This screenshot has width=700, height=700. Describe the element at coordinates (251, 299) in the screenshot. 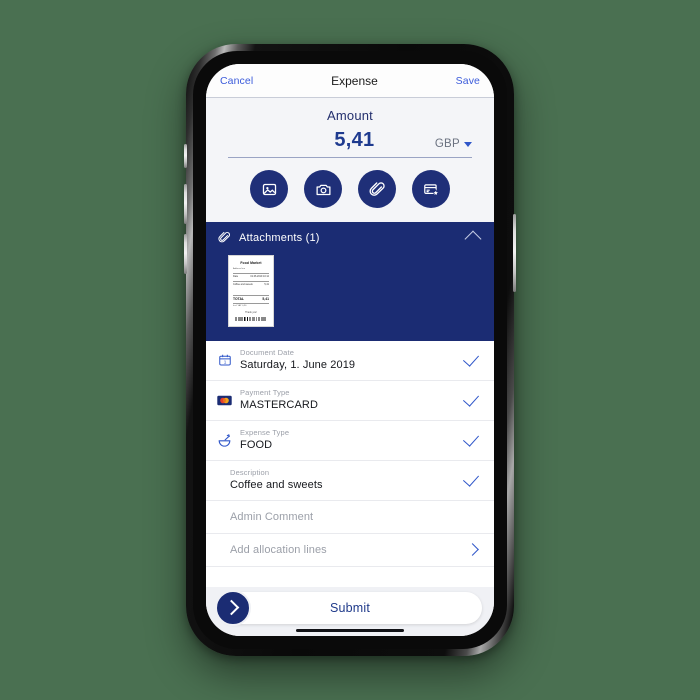

I see `receipt-total-line: TOTAL 5,41` at that location.